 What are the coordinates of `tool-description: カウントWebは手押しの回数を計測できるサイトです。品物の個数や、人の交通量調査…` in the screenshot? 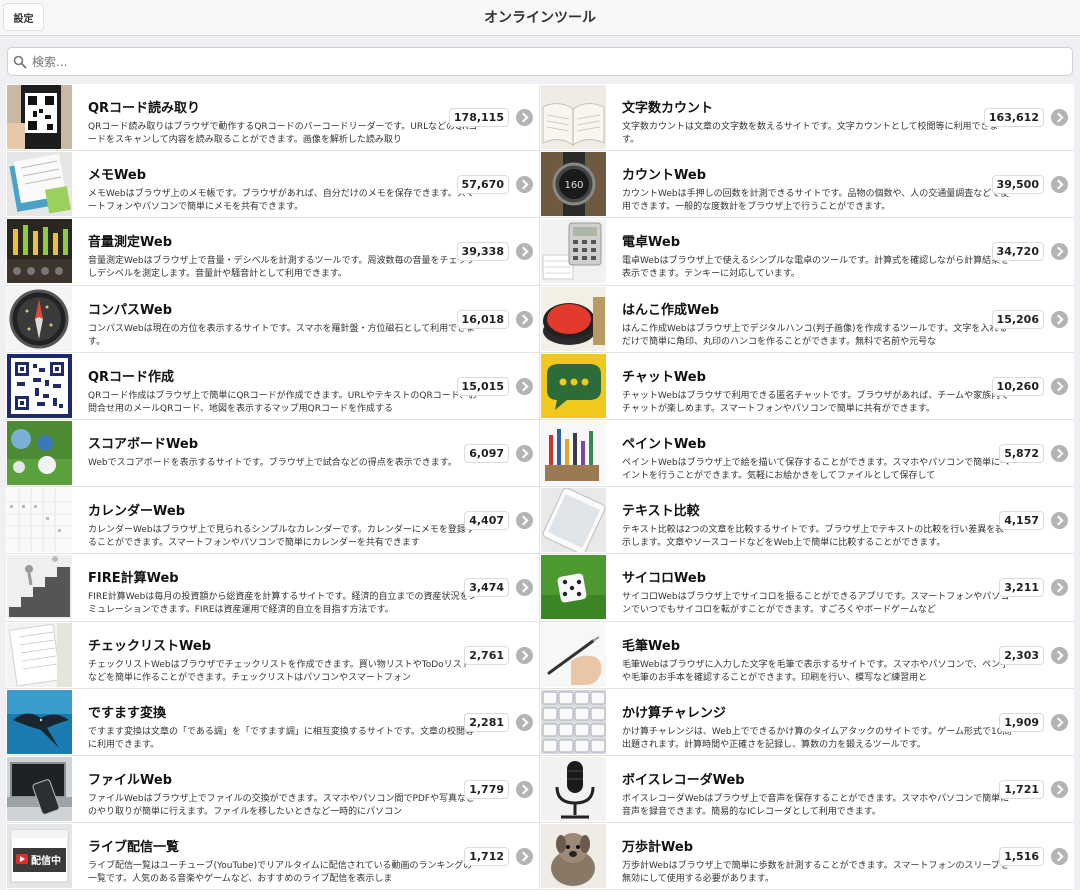 It's located at (816, 201).